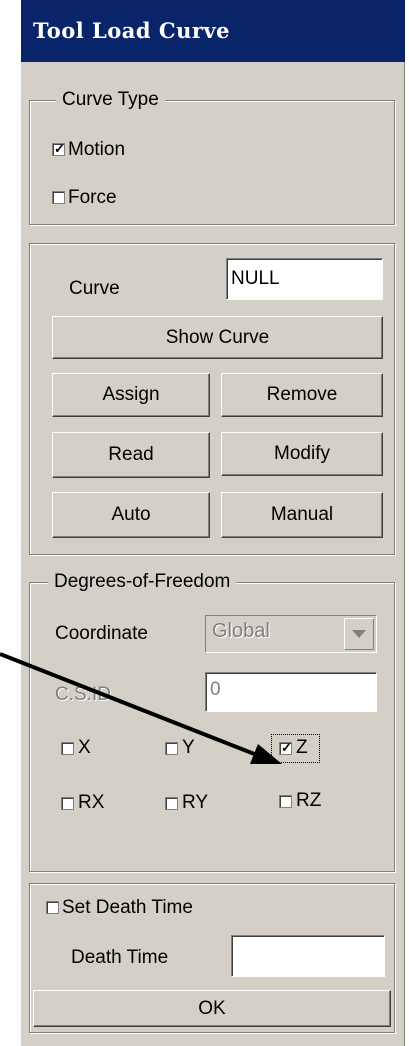 The width and height of the screenshot is (409, 1046). I want to click on rz-checkbox, so click(285, 801).